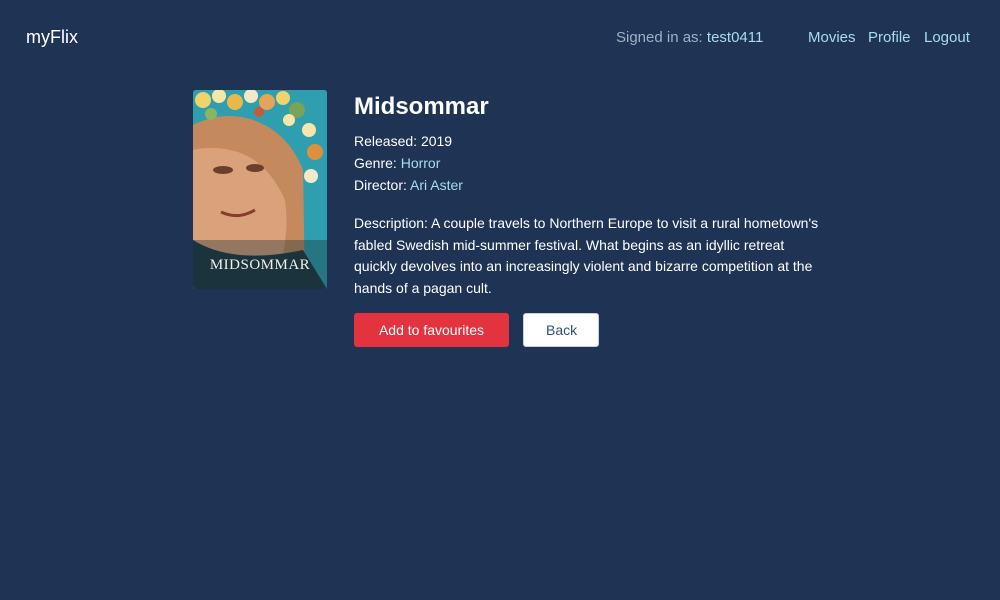 This screenshot has height=600, width=1000. I want to click on genre-row: Genre: Horror, so click(589, 163).